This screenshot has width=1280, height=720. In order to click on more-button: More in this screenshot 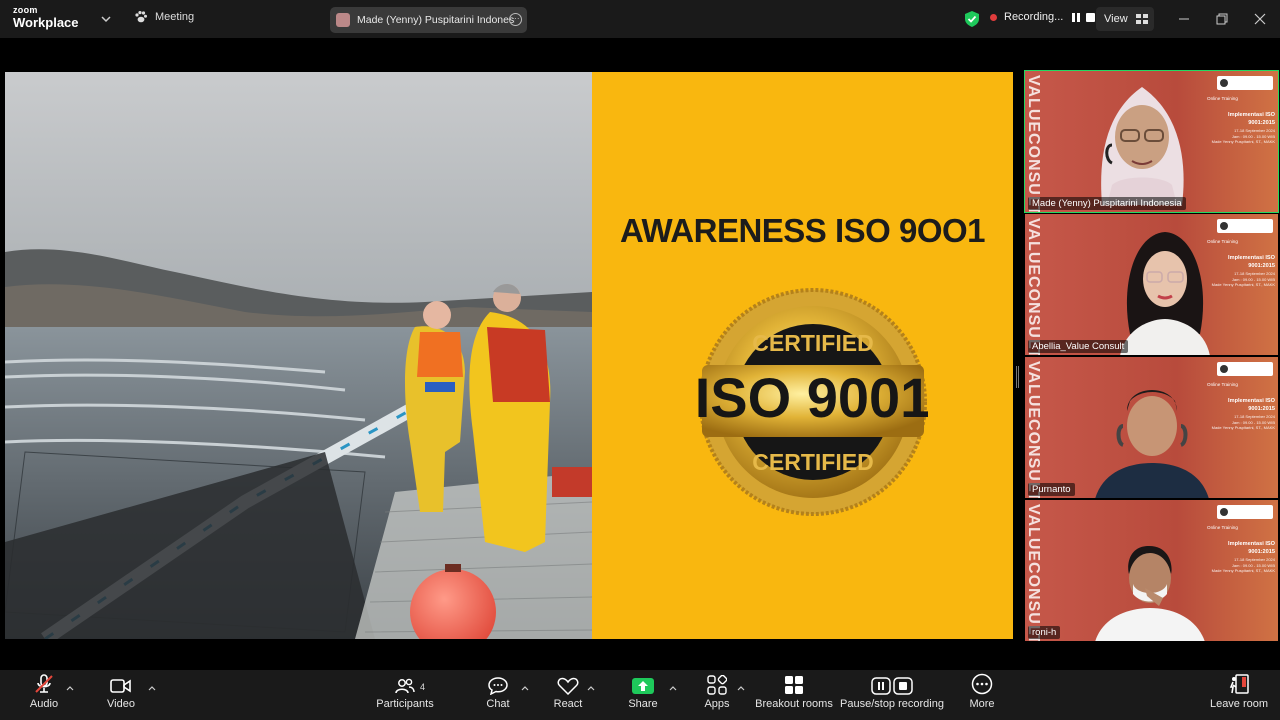, I will do `click(982, 695)`.